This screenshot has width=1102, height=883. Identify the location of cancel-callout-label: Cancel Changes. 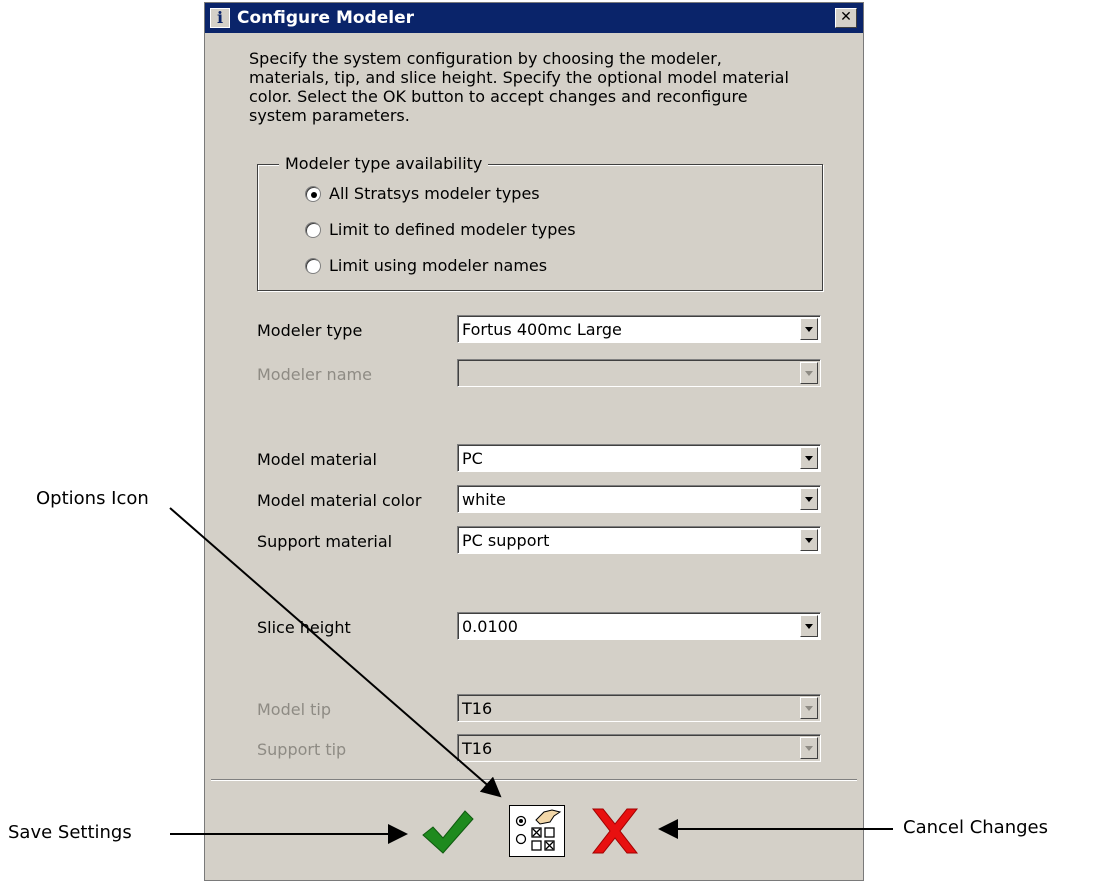
(975, 827).